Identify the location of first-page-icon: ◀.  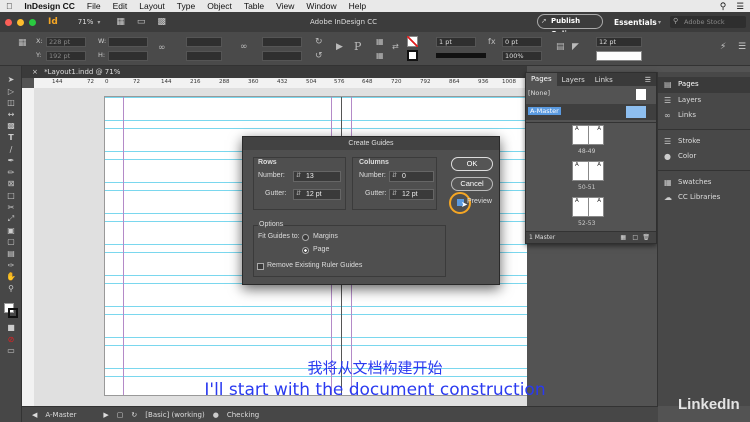
(34, 415).